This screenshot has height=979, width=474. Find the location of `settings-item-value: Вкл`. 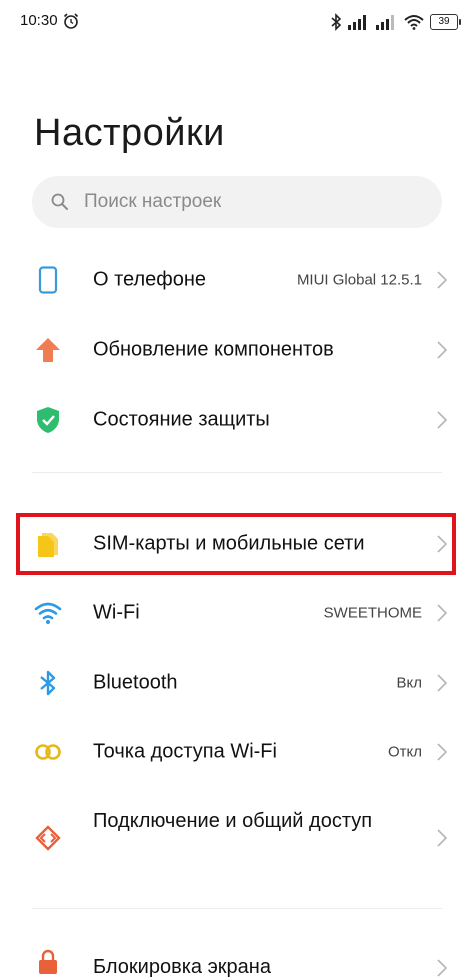

settings-item-value: Вкл is located at coordinates (409, 683).